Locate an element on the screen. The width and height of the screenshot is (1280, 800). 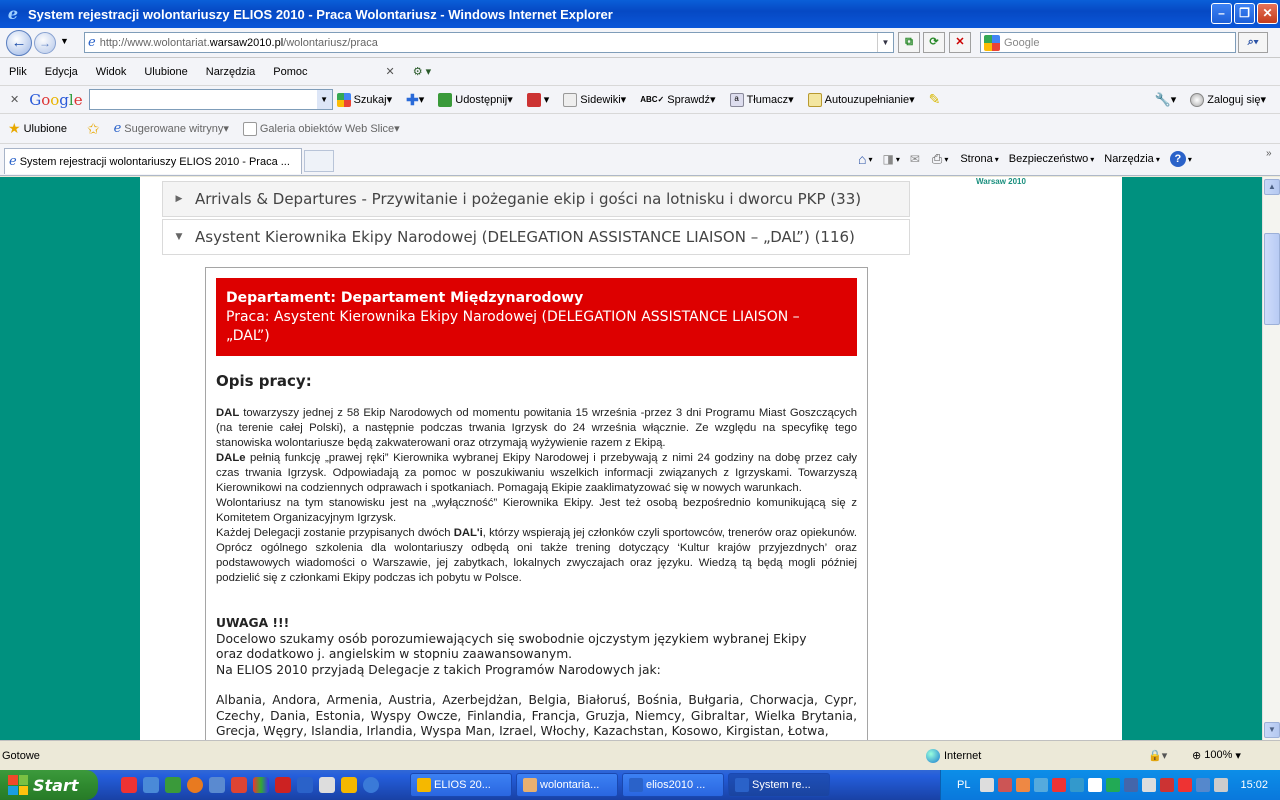
new-tab-button is located at coordinates (319, 161).